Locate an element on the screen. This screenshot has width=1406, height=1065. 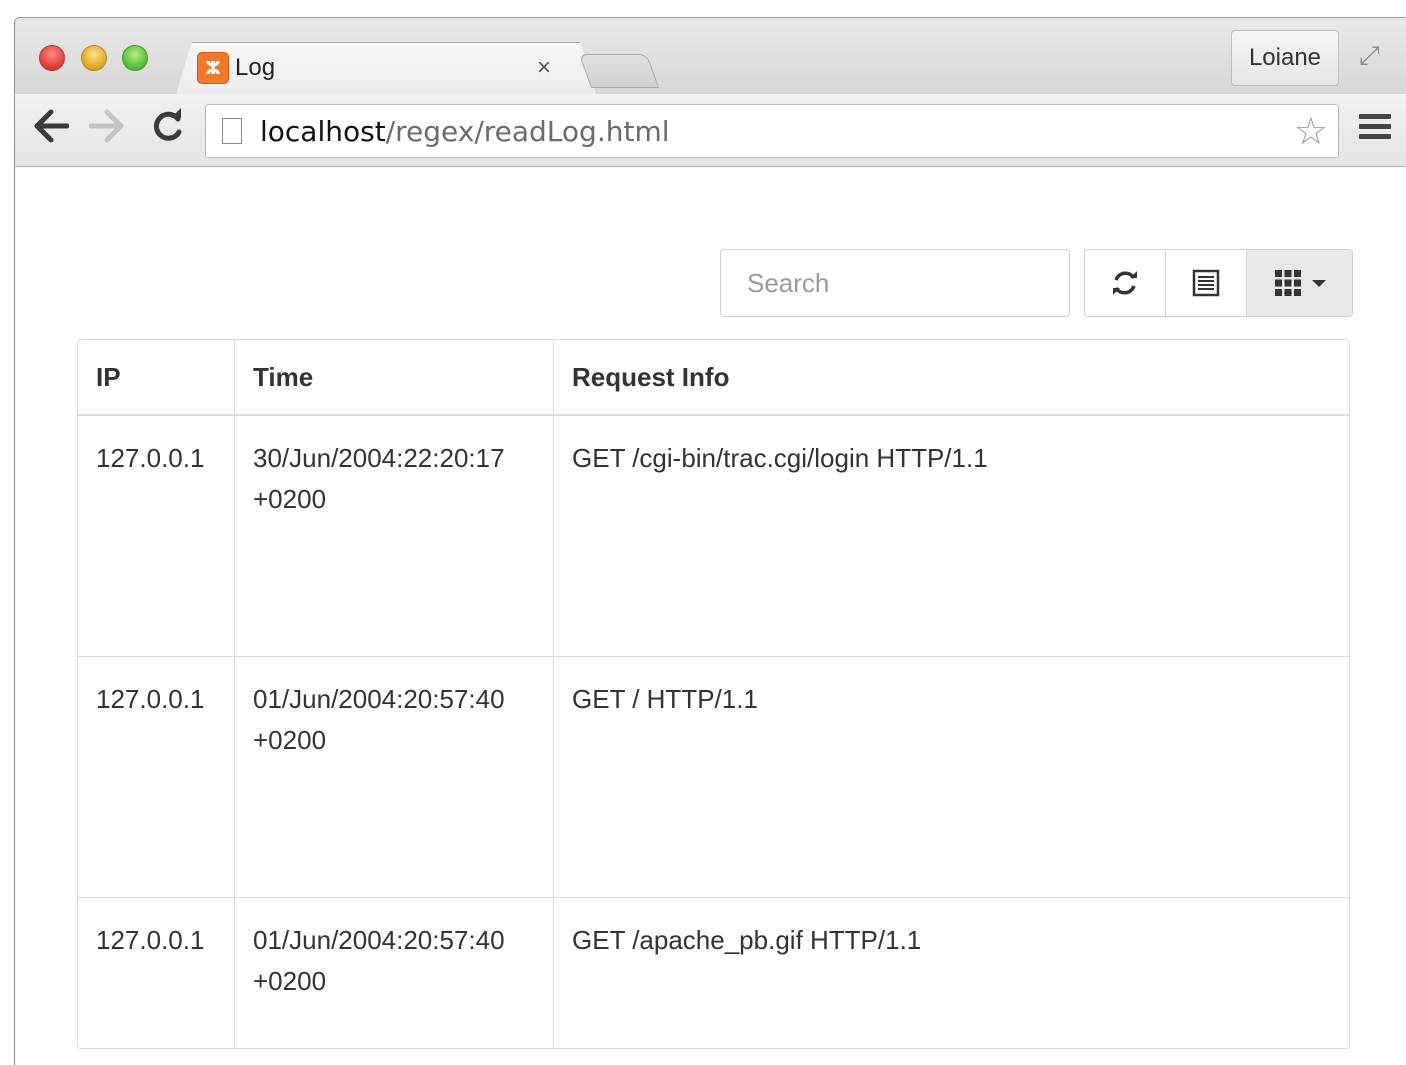
refresh-button is located at coordinates (1125, 283).